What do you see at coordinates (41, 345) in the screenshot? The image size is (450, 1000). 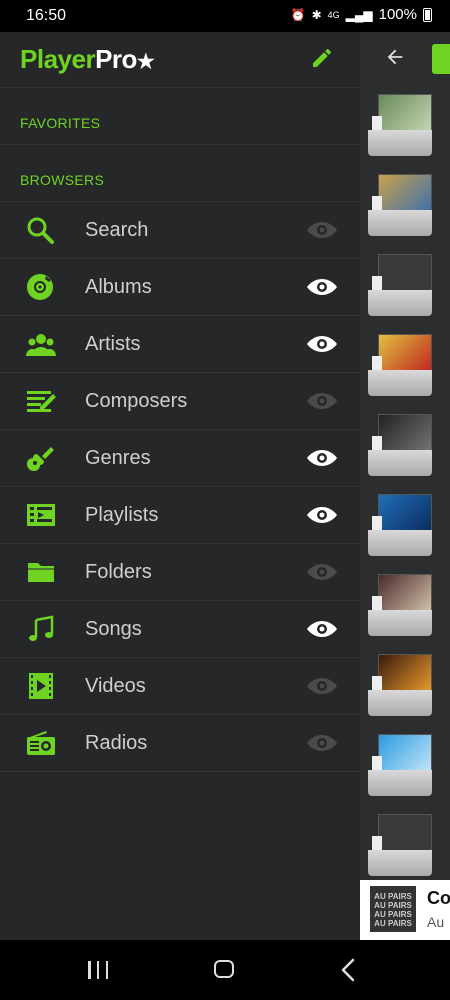 I see `artists-icon` at bounding box center [41, 345].